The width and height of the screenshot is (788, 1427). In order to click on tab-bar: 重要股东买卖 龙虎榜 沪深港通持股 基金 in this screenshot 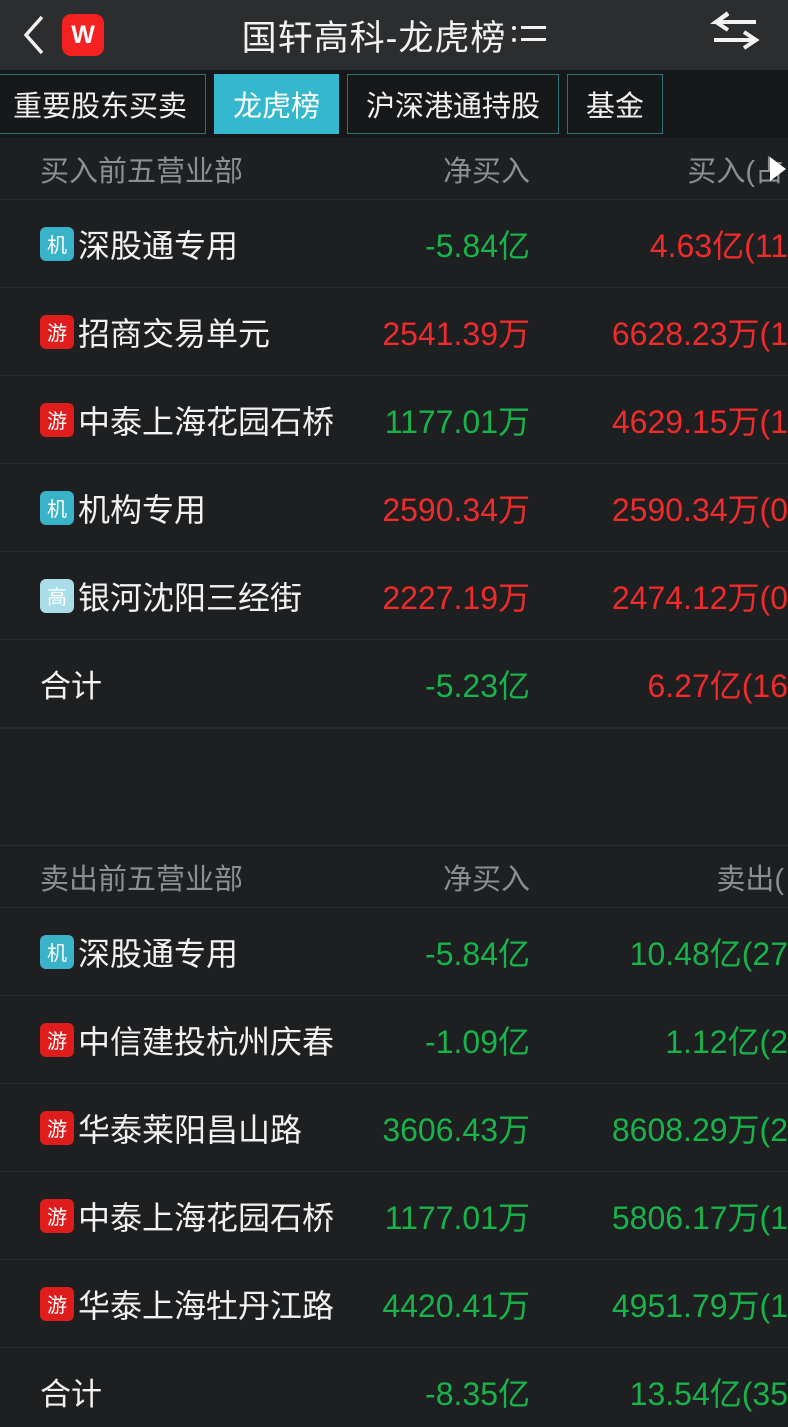, I will do `click(394, 104)`.